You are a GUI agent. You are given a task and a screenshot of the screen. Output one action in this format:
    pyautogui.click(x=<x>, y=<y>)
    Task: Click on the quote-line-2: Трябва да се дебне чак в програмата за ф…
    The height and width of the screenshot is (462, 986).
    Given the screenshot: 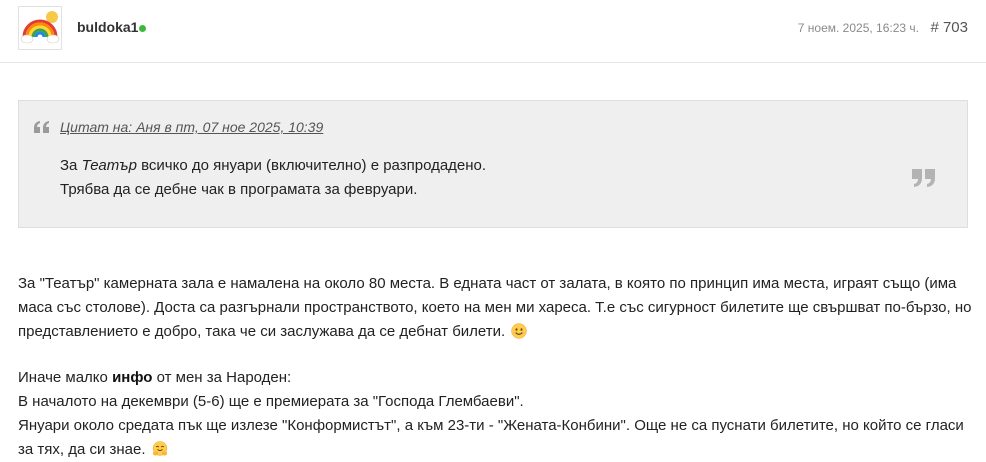 What is the action you would take?
    pyautogui.click(x=239, y=189)
    